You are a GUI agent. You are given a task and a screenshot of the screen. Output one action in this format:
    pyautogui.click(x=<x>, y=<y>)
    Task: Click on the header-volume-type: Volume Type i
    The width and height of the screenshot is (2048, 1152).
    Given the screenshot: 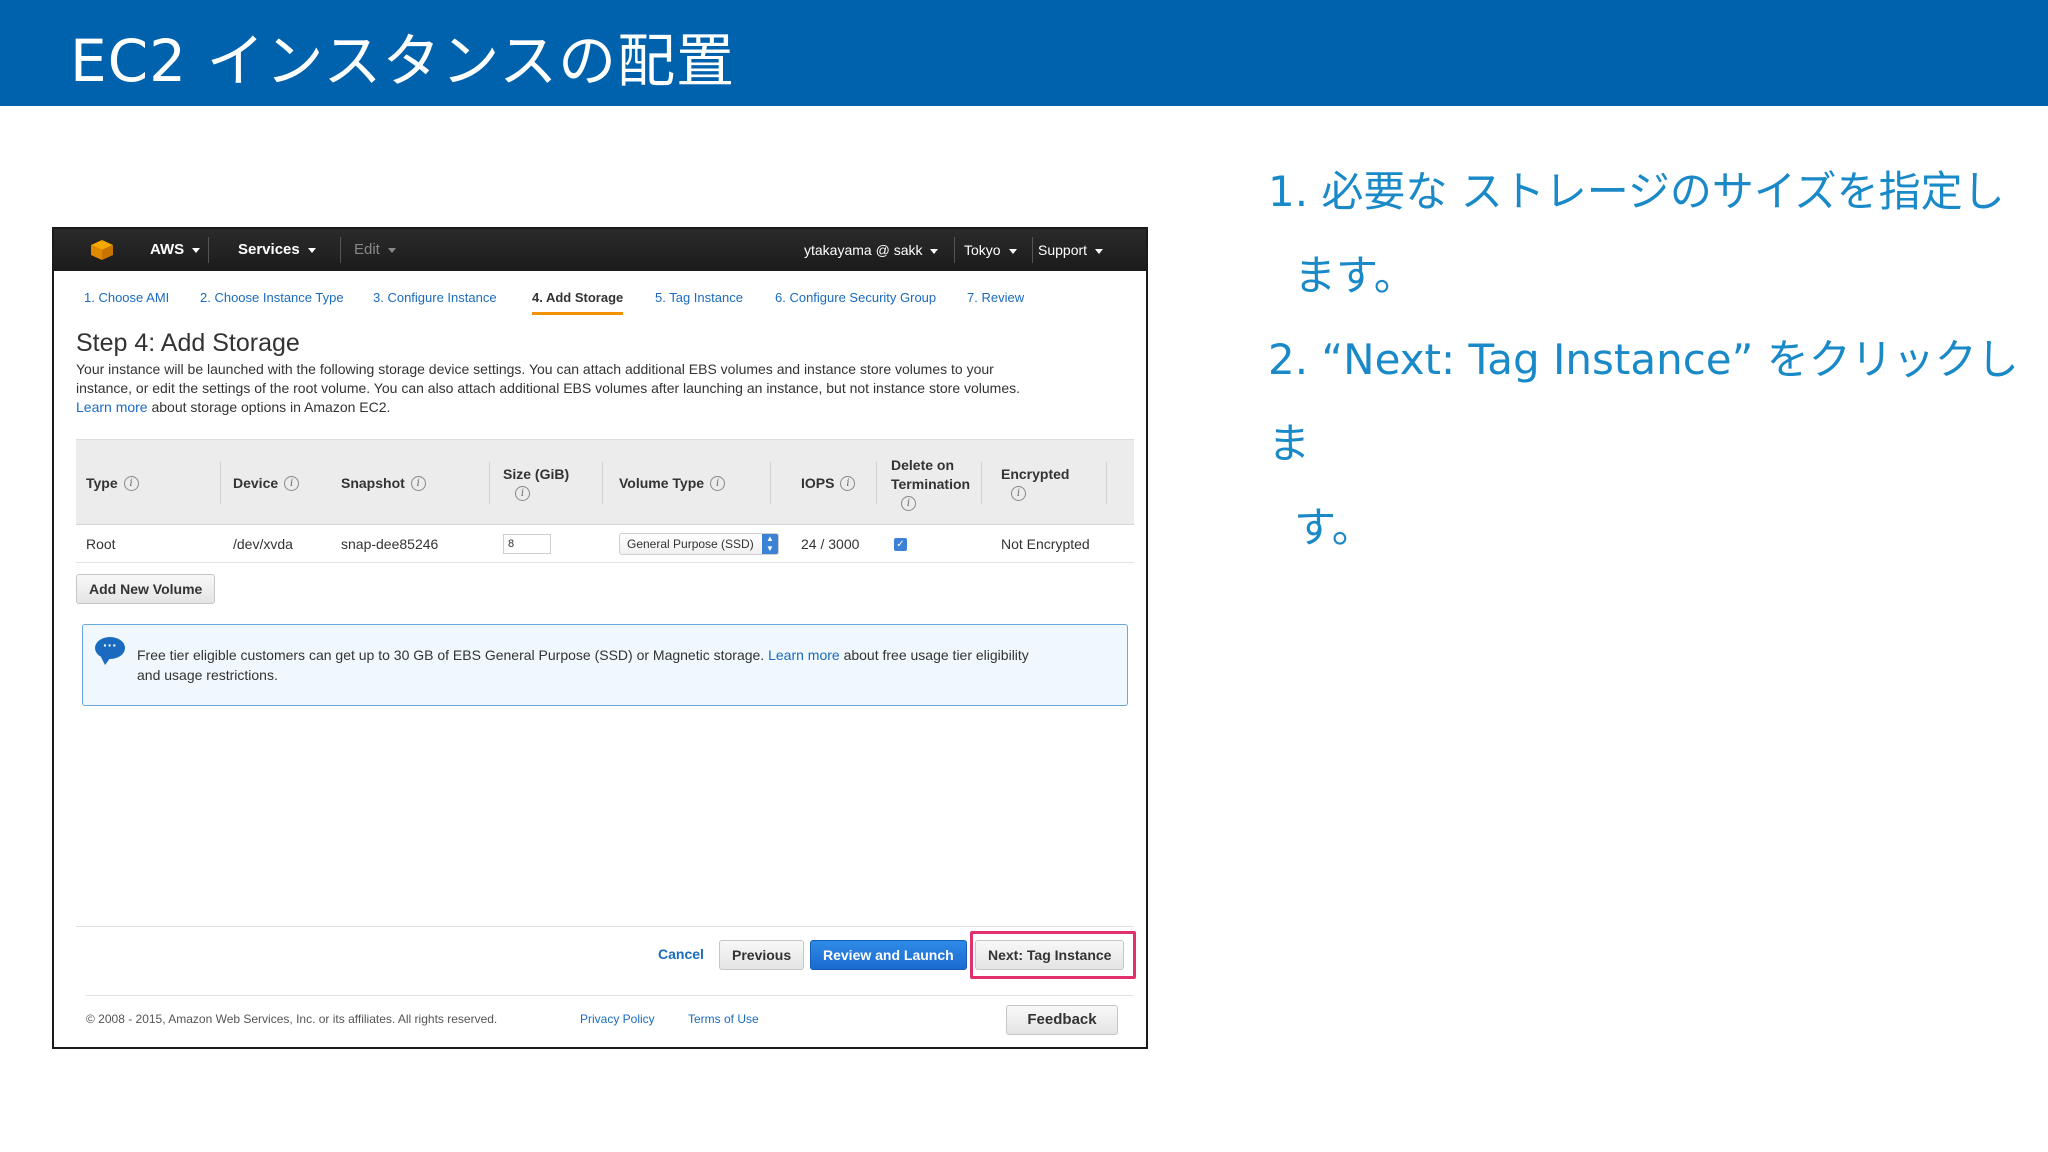 What is the action you would take?
    pyautogui.click(x=672, y=483)
    